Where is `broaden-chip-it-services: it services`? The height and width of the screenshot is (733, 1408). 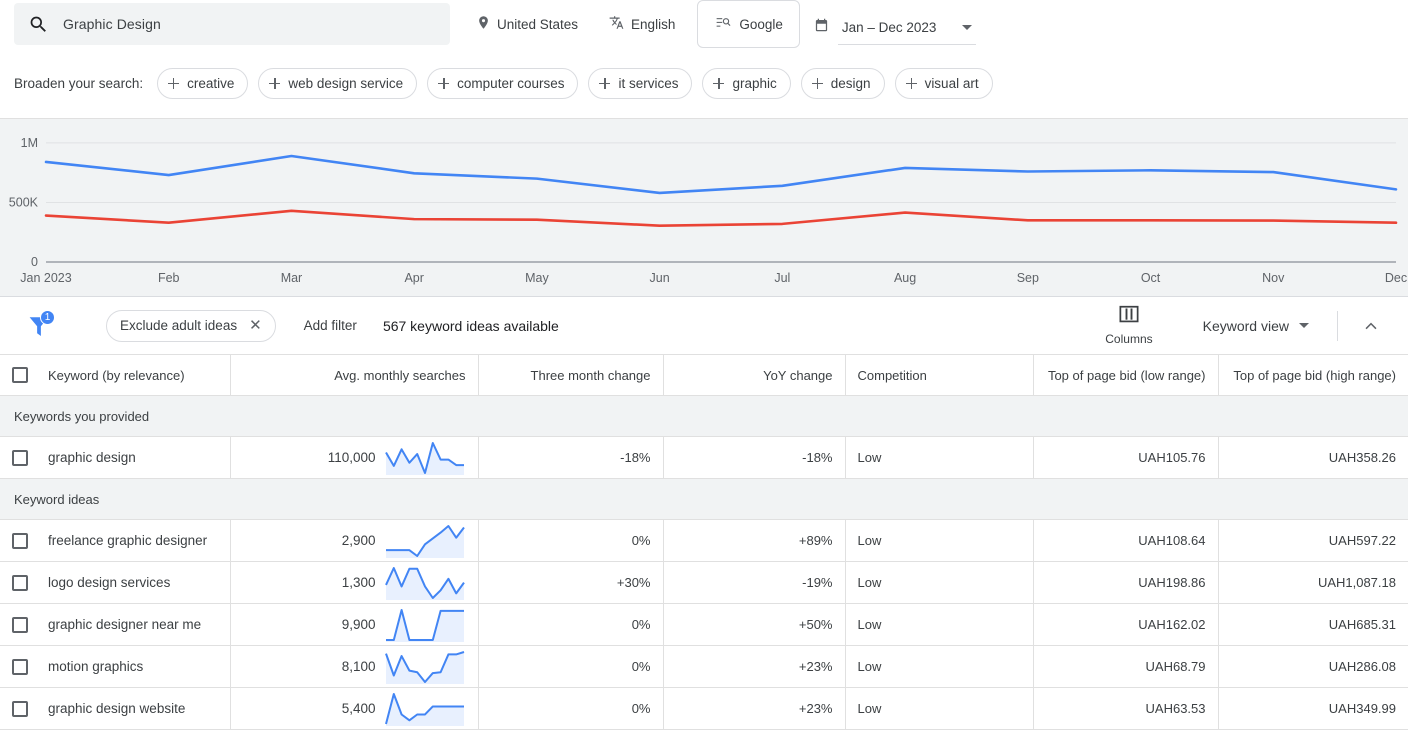
broaden-chip-it-services: it services is located at coordinates (640, 83).